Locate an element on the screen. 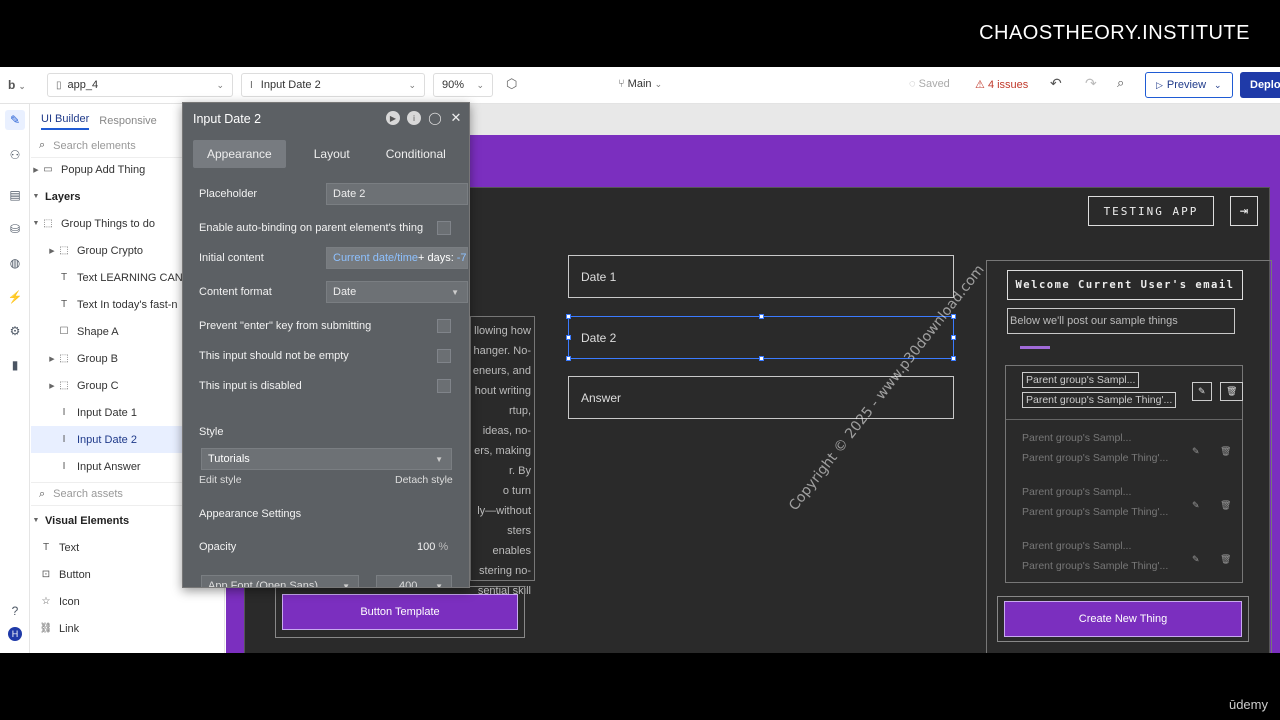 The height and width of the screenshot is (720, 1280). search-icon: ⌕ is located at coordinates (1120, 83).